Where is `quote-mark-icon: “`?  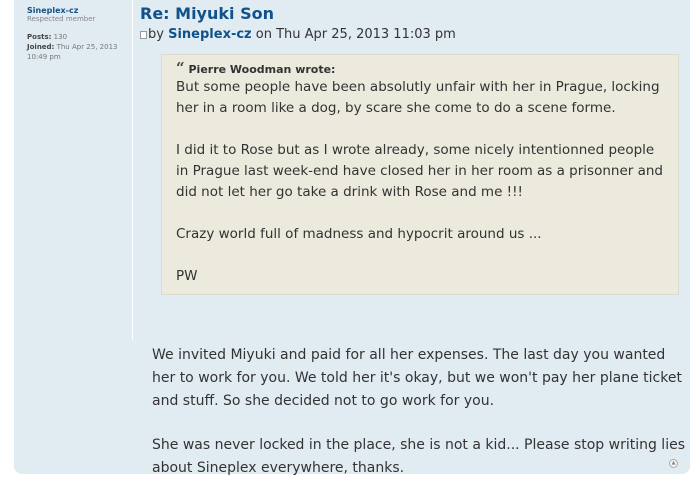
quote-mark-icon: “ is located at coordinates (180, 68).